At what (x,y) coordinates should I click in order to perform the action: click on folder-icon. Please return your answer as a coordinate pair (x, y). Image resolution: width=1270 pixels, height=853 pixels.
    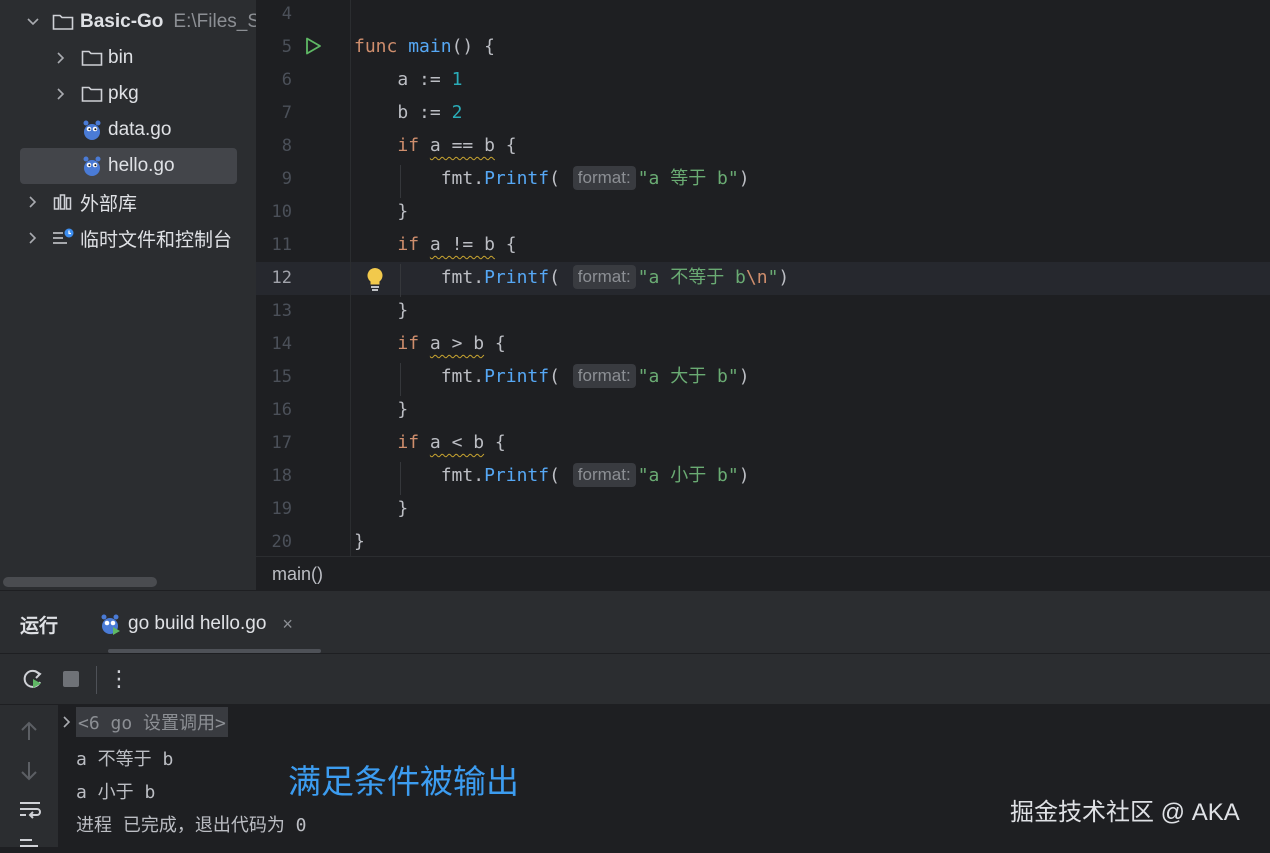
    Looking at the image, I should click on (92, 58).